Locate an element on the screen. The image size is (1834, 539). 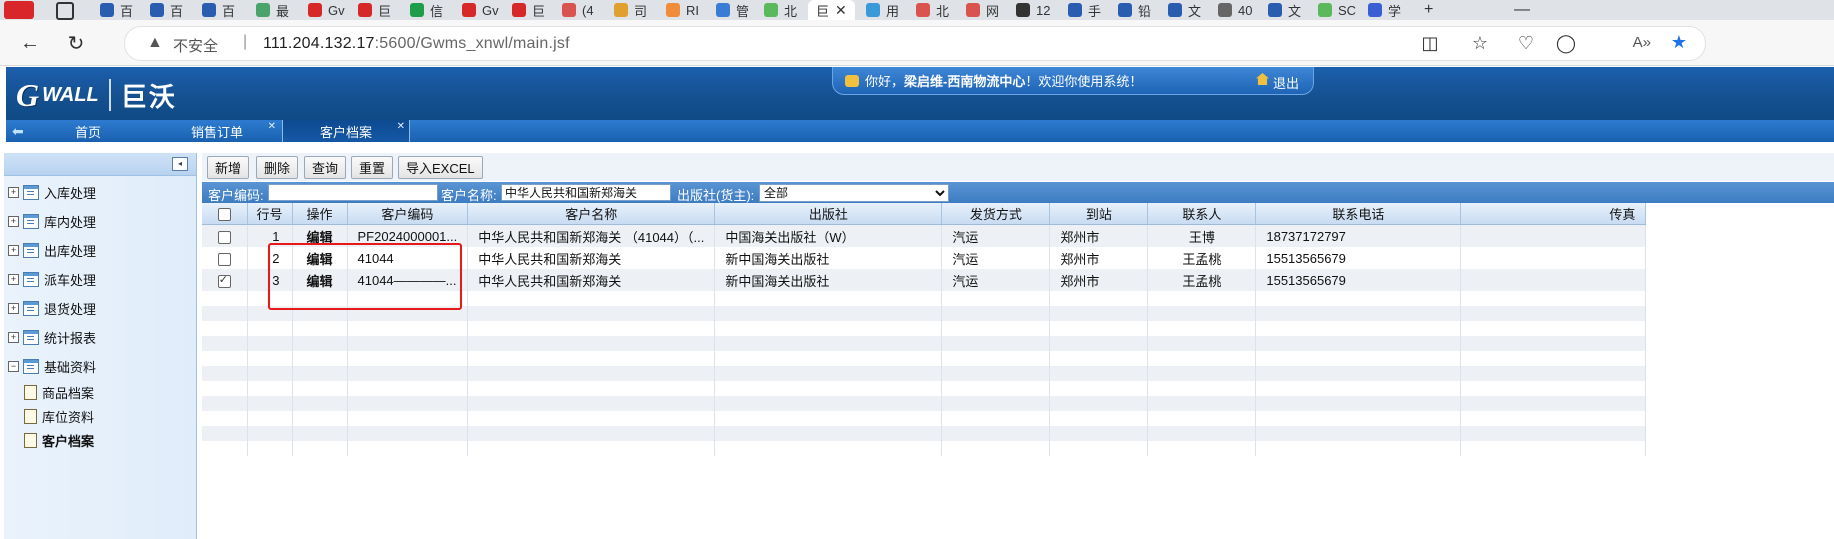
tab-home: 首页 is located at coordinates (88, 131).